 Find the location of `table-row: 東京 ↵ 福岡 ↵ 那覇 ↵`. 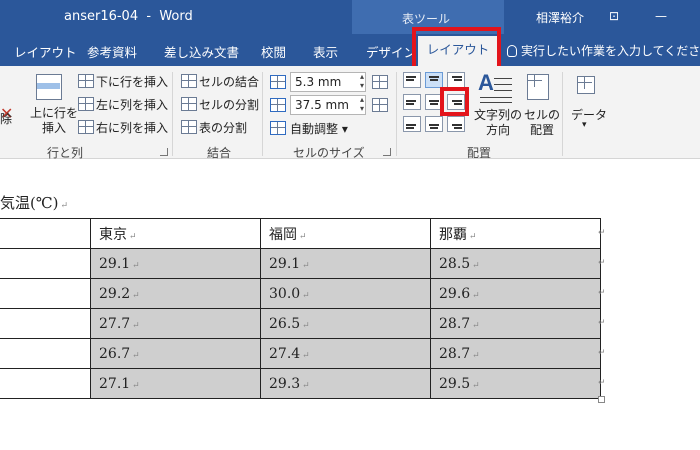

table-row: 東京 ↵ 福岡 ↵ 那覇 ↵ is located at coordinates (300, 233).